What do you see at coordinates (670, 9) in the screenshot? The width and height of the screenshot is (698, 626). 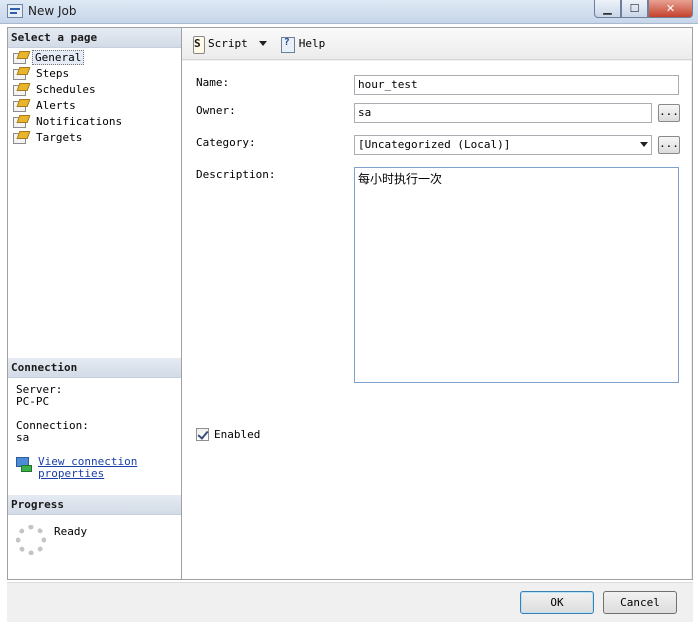 I see `close-button: ✕` at bounding box center [670, 9].